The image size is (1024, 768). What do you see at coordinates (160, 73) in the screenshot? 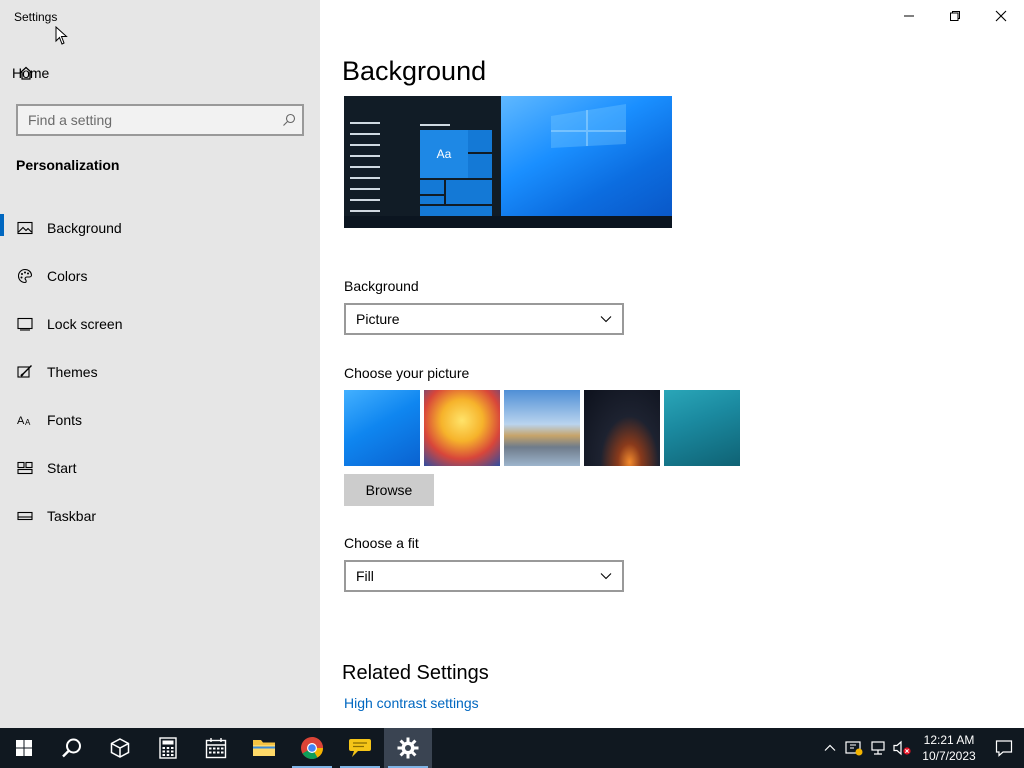
I see `home-nav-item: Home` at bounding box center [160, 73].